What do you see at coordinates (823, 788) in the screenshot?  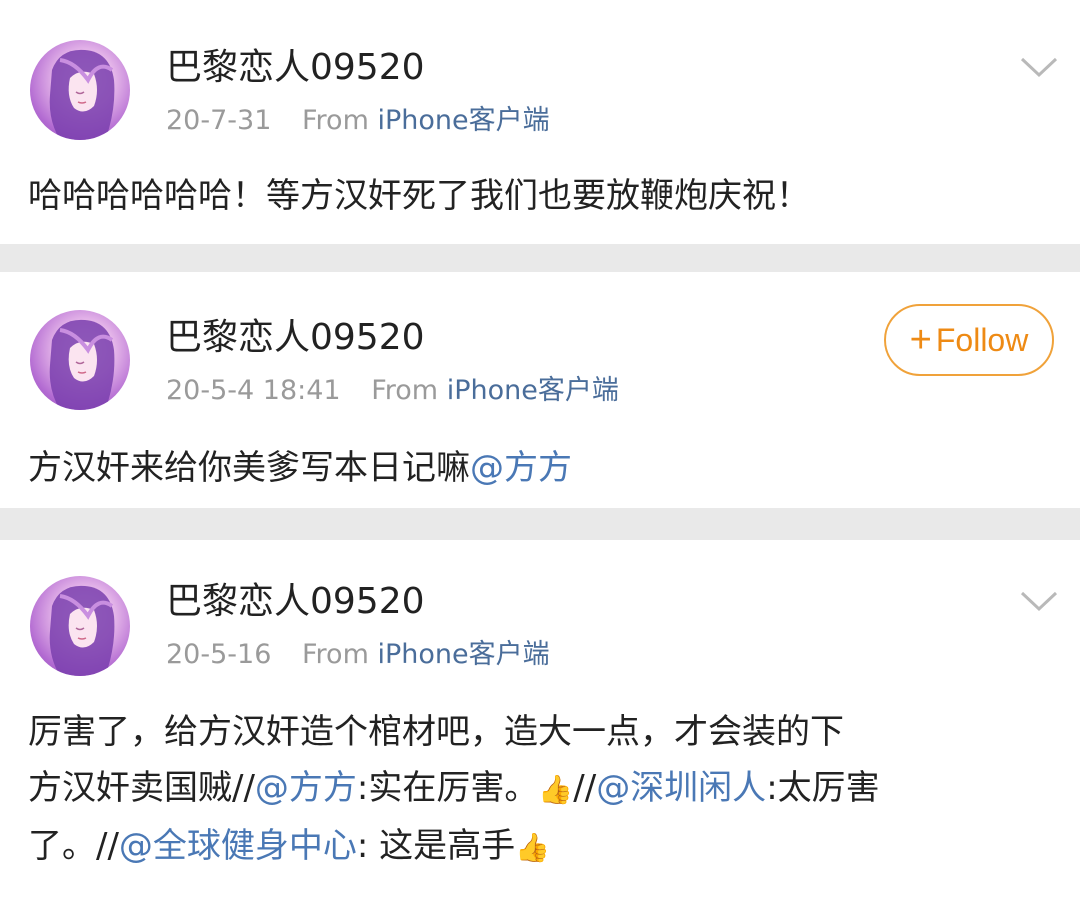 I see `text-segment: :太厉害` at bounding box center [823, 788].